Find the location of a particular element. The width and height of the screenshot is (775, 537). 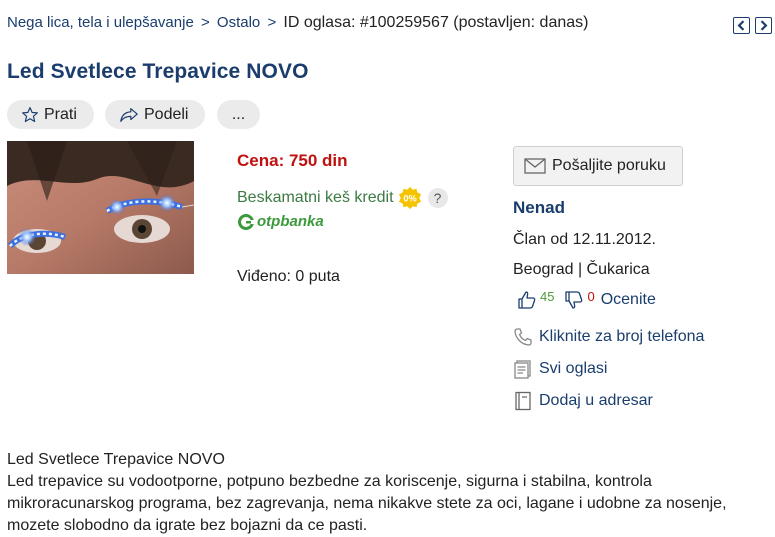

all-ads-link: Svi oglasi is located at coordinates (560, 369).